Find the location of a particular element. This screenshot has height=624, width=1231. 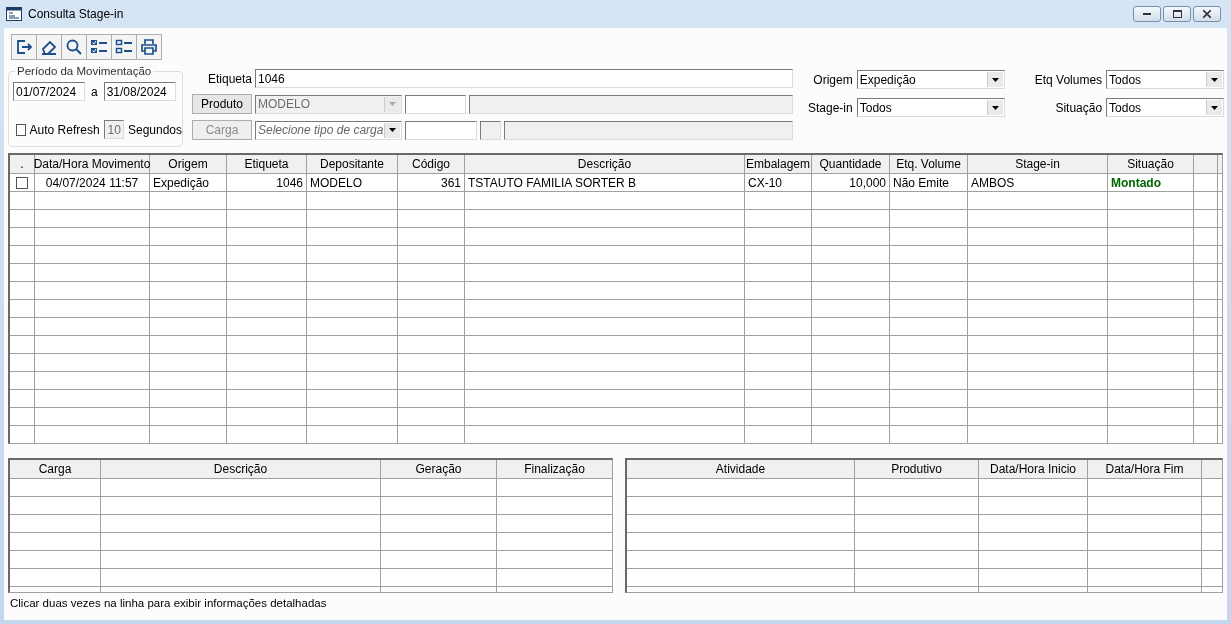

table-cell: 10,000 is located at coordinates (851, 182).